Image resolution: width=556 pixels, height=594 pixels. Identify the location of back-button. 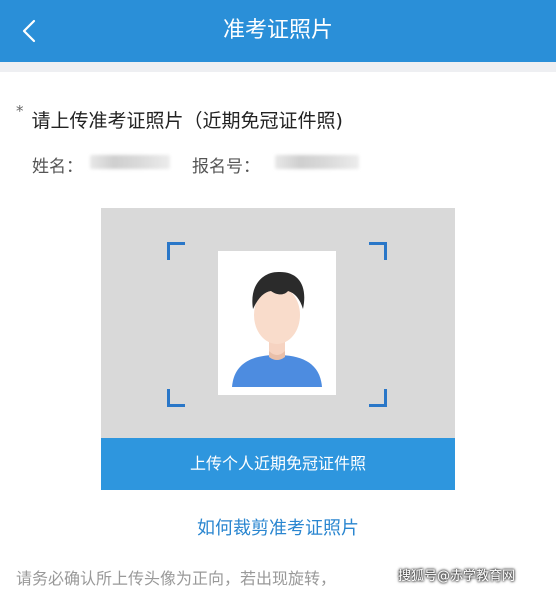
(29, 31).